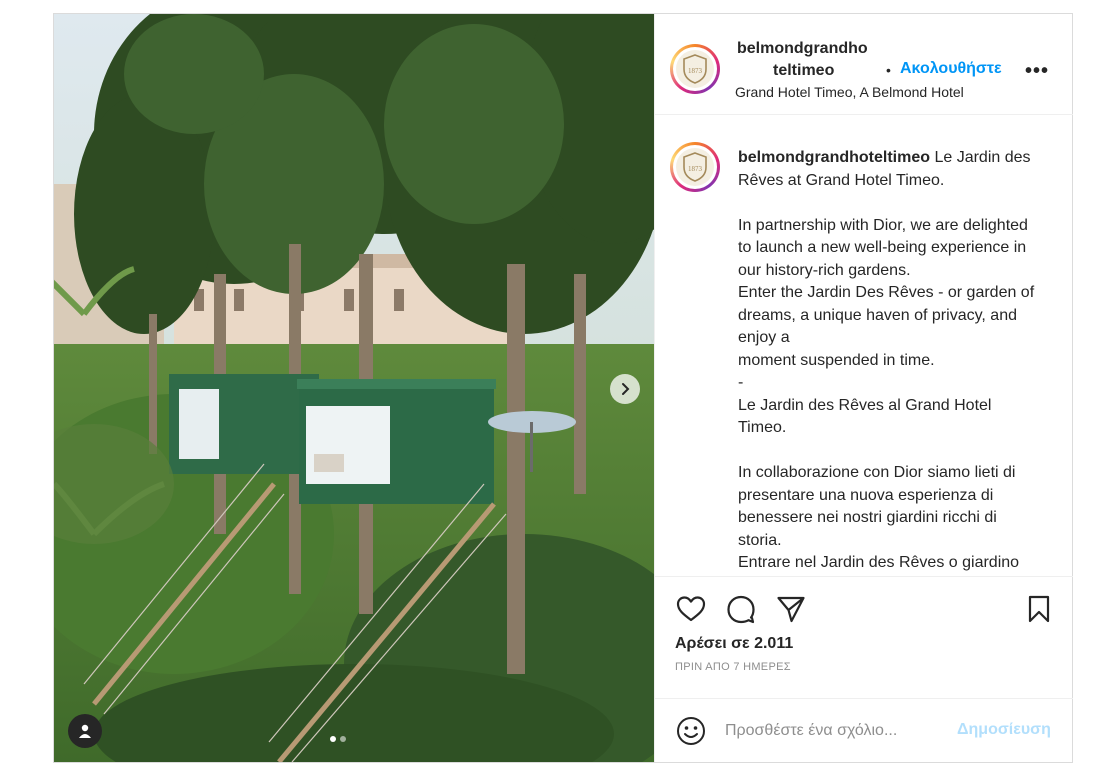  I want to click on carousel-dot-active, so click(333, 739).